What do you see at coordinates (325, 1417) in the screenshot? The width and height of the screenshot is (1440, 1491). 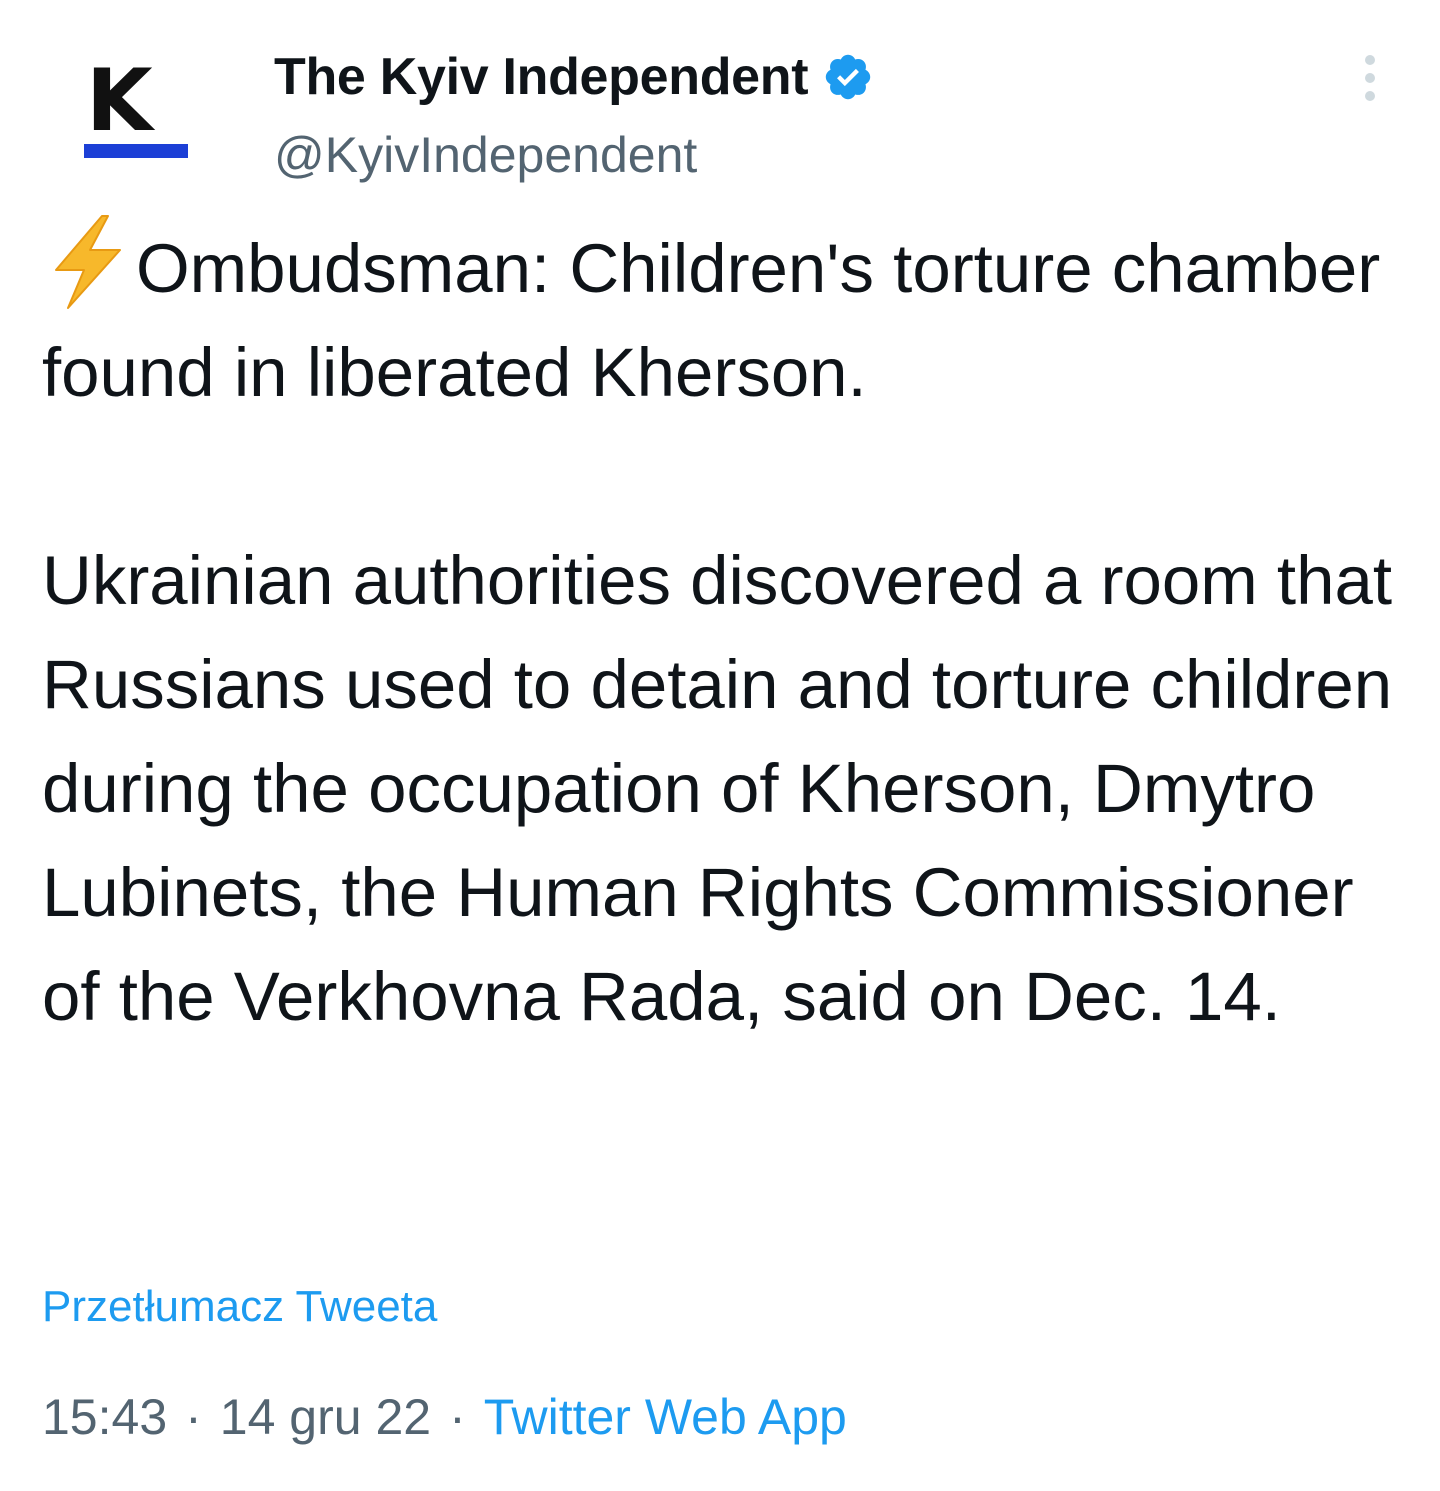 I see `tweet-date: 14 gru 22` at bounding box center [325, 1417].